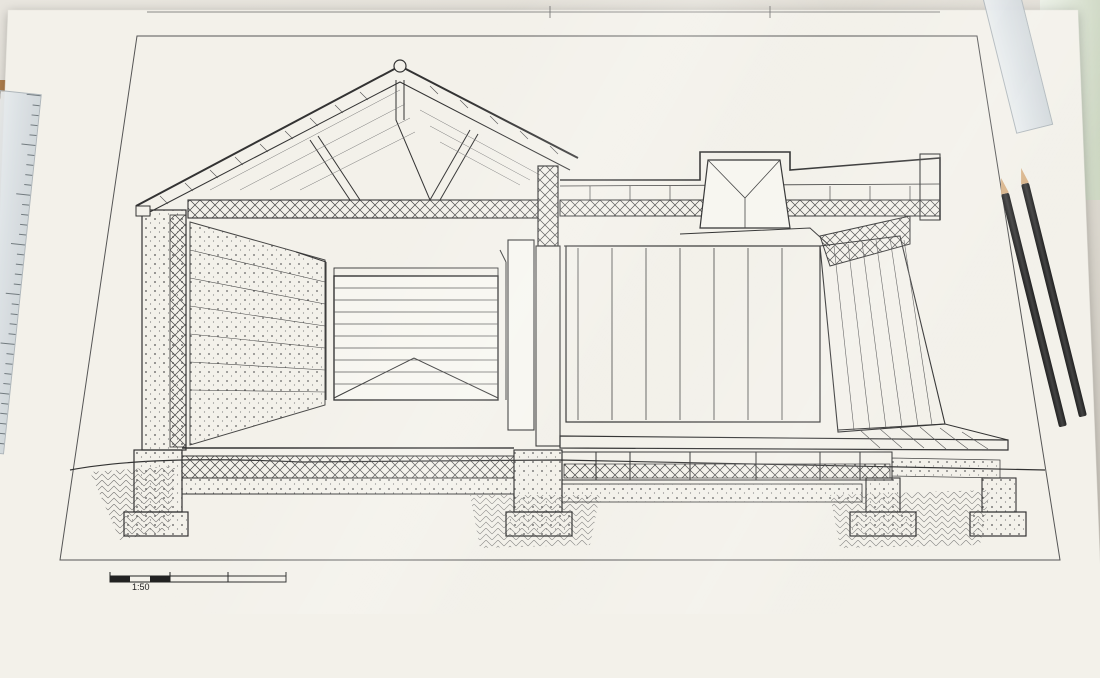  I want to click on scale-bar, so click(198, 577).